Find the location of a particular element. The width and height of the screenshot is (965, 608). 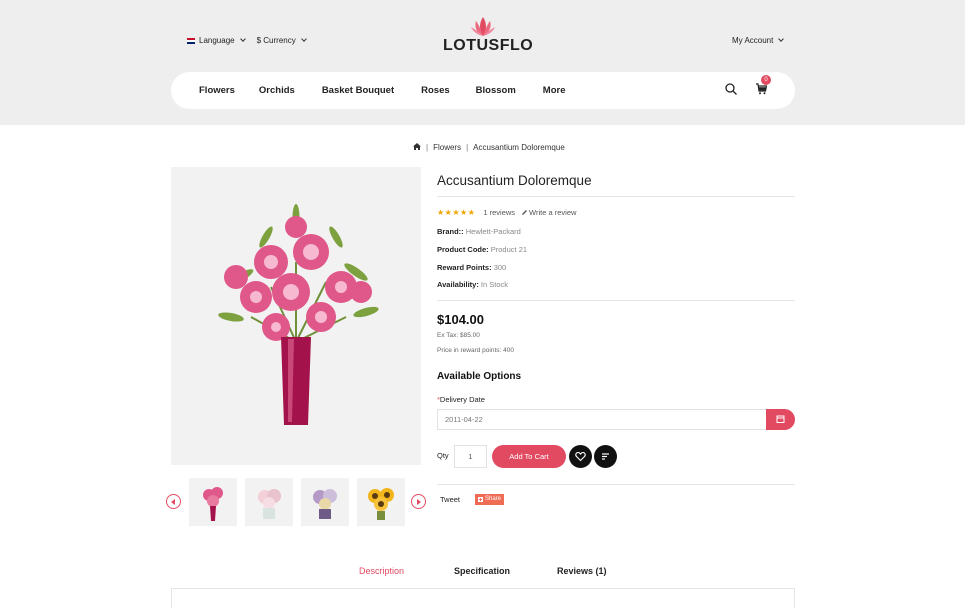

breadcrumb-flowers: Flowers is located at coordinates (447, 147).